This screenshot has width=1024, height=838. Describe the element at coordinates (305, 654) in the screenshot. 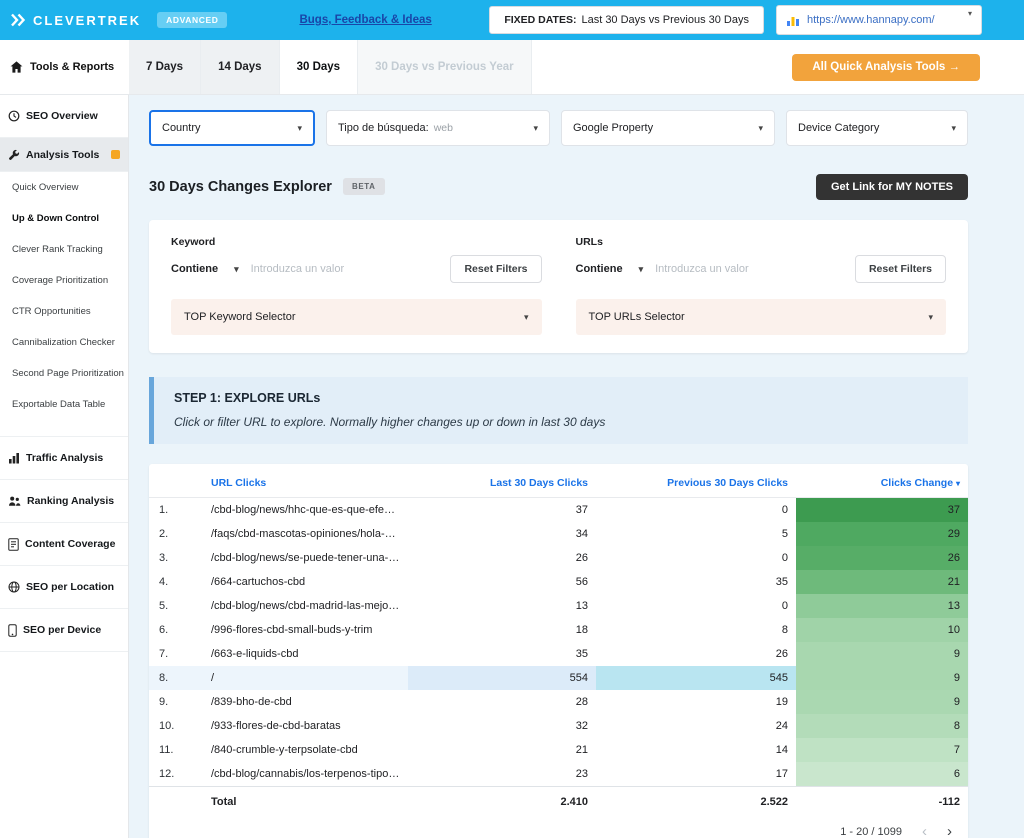

I see `url-cell: /663-e-liquids-cbd` at that location.